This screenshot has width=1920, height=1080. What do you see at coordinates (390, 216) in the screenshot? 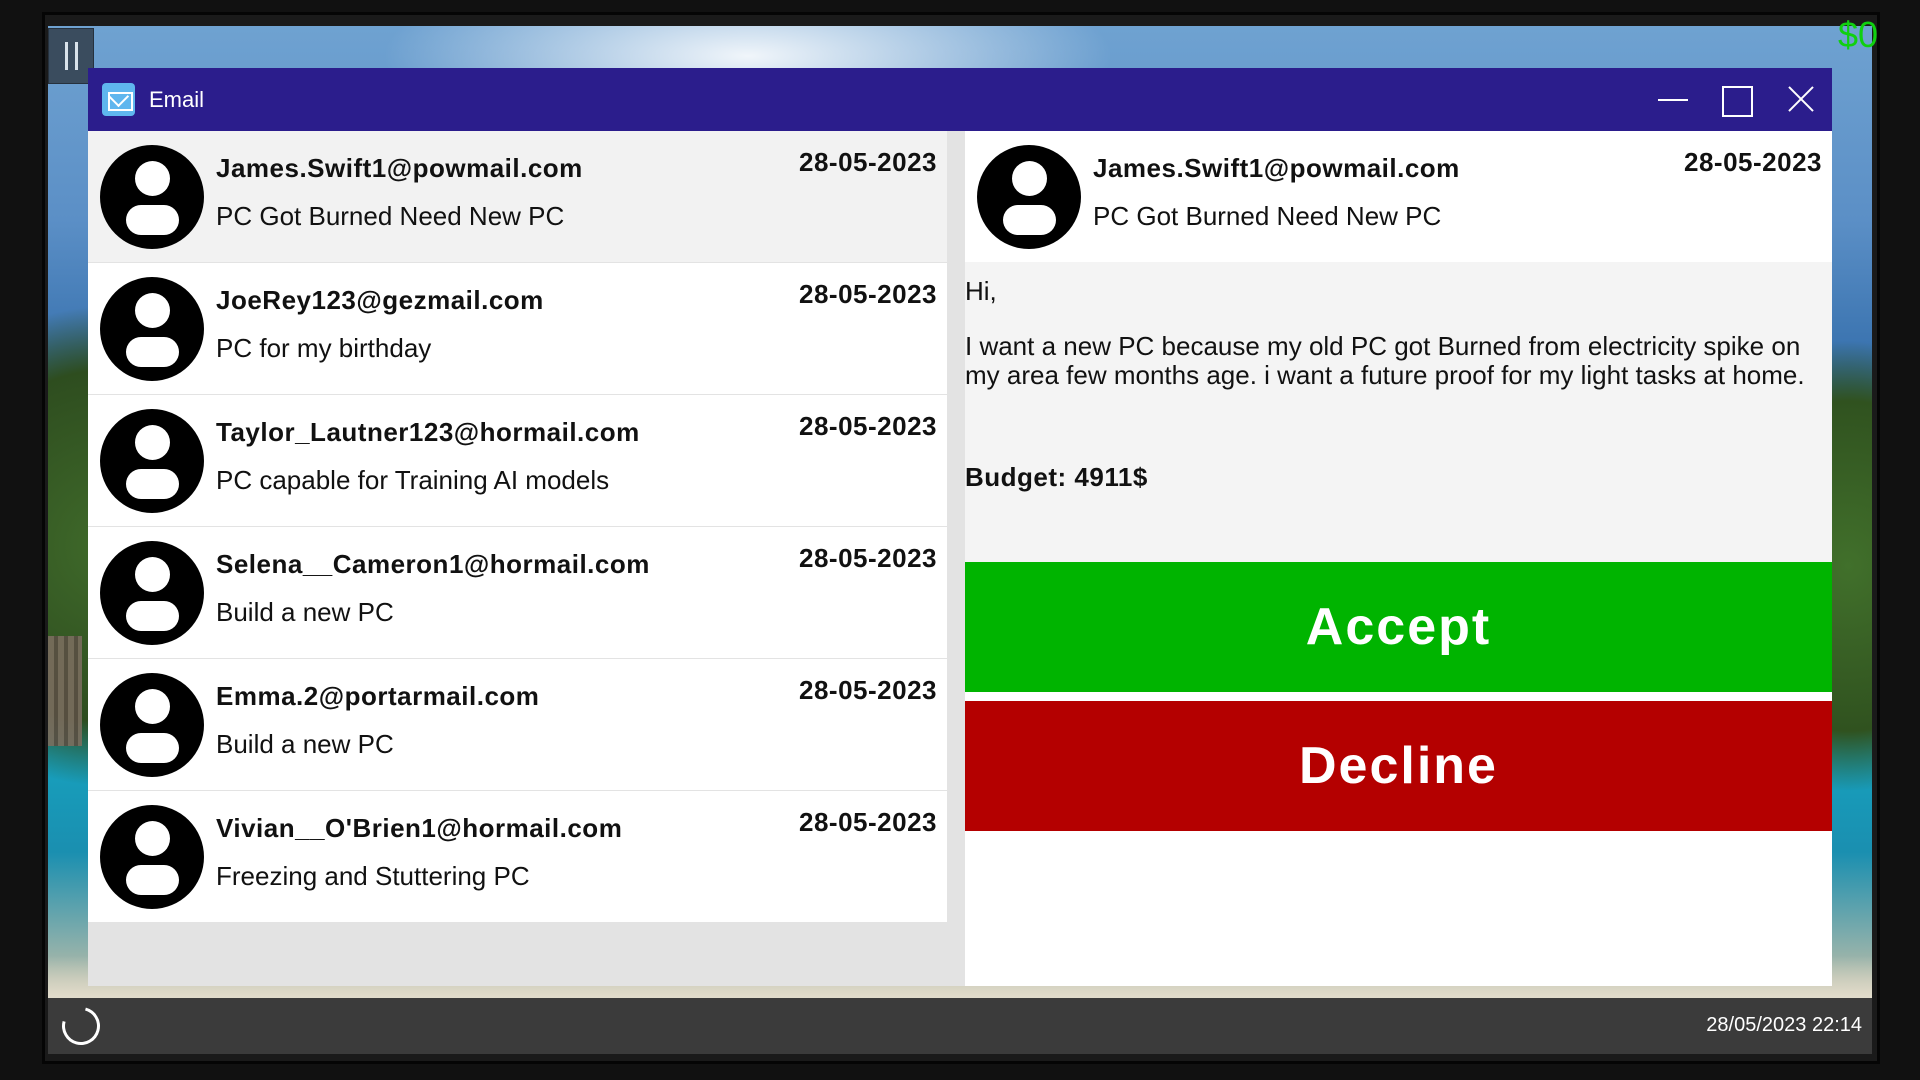
I see `inbox-item-subject: PC Got Burned Need New PC` at bounding box center [390, 216].